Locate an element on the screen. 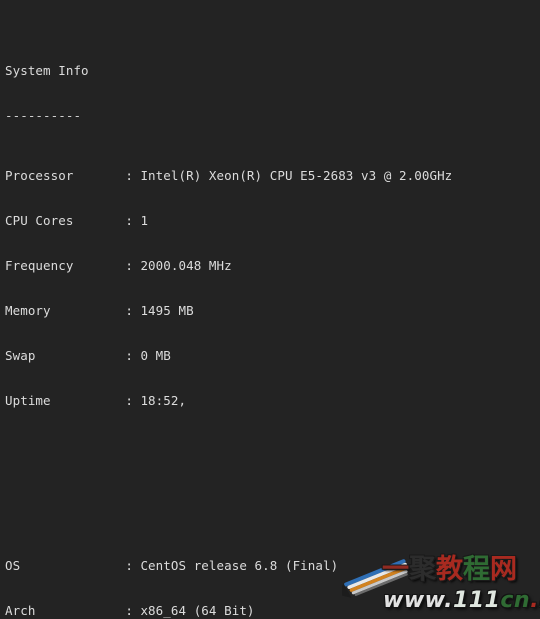 The height and width of the screenshot is (619, 540). system-info-rule: ---------- is located at coordinates (228, 115).